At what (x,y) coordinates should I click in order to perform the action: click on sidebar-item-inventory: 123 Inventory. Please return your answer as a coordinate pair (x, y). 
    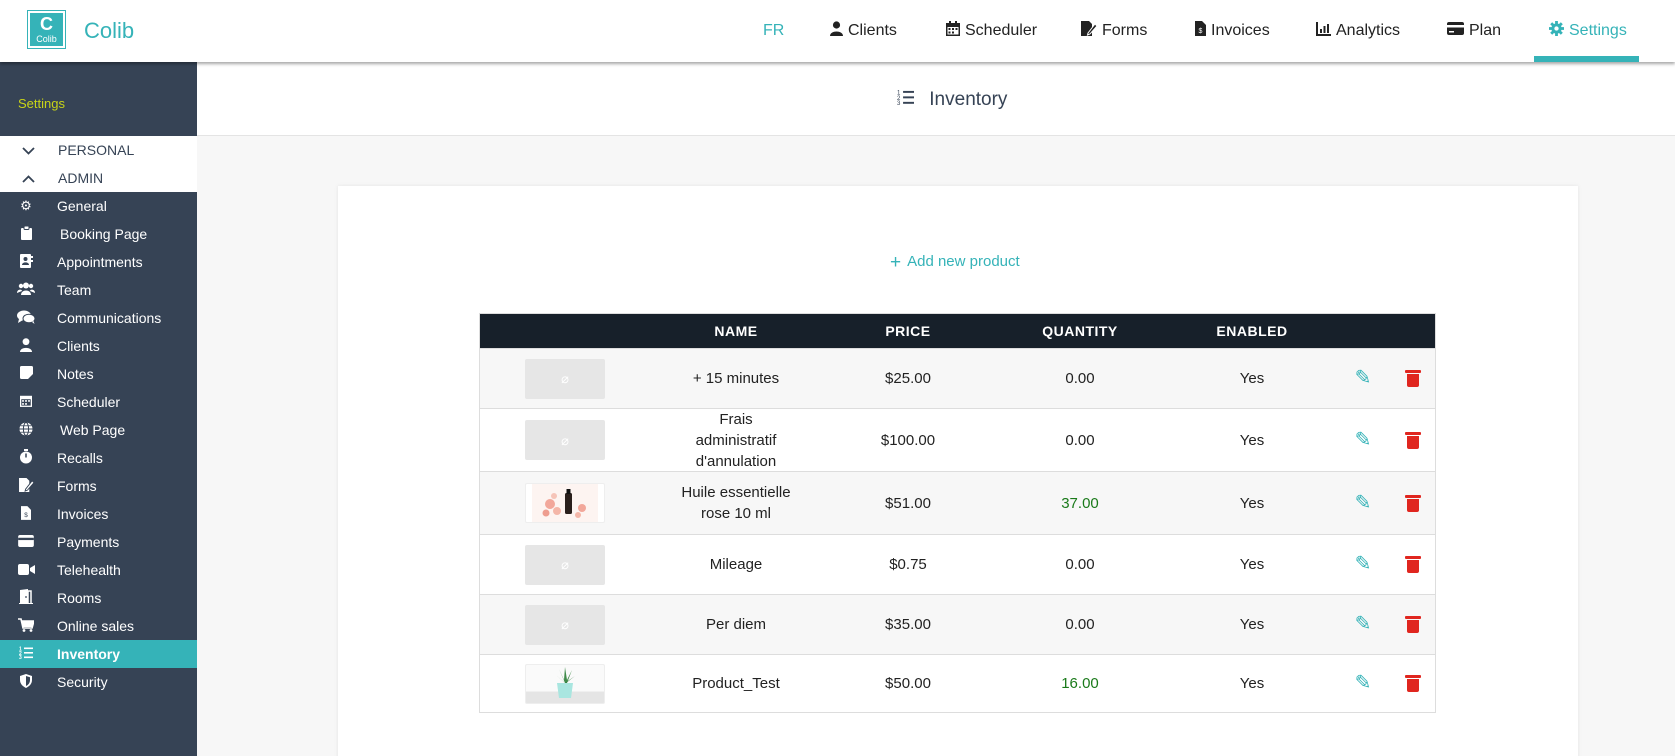
    Looking at the image, I should click on (98, 654).